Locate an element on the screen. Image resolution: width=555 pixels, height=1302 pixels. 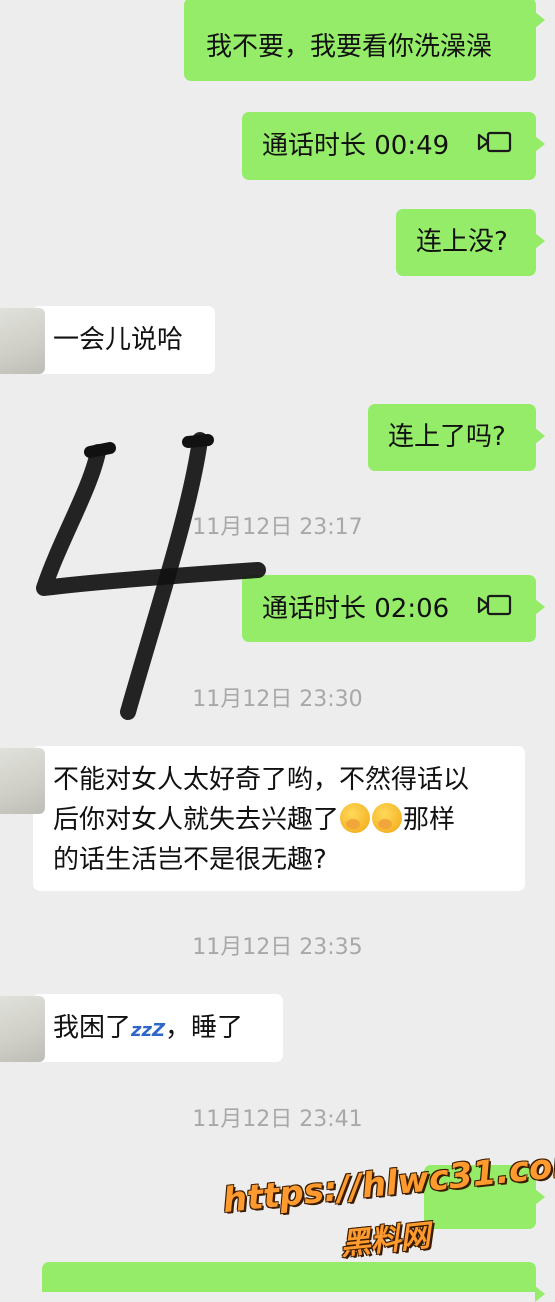
message-text: 那样 is located at coordinates (429, 820).